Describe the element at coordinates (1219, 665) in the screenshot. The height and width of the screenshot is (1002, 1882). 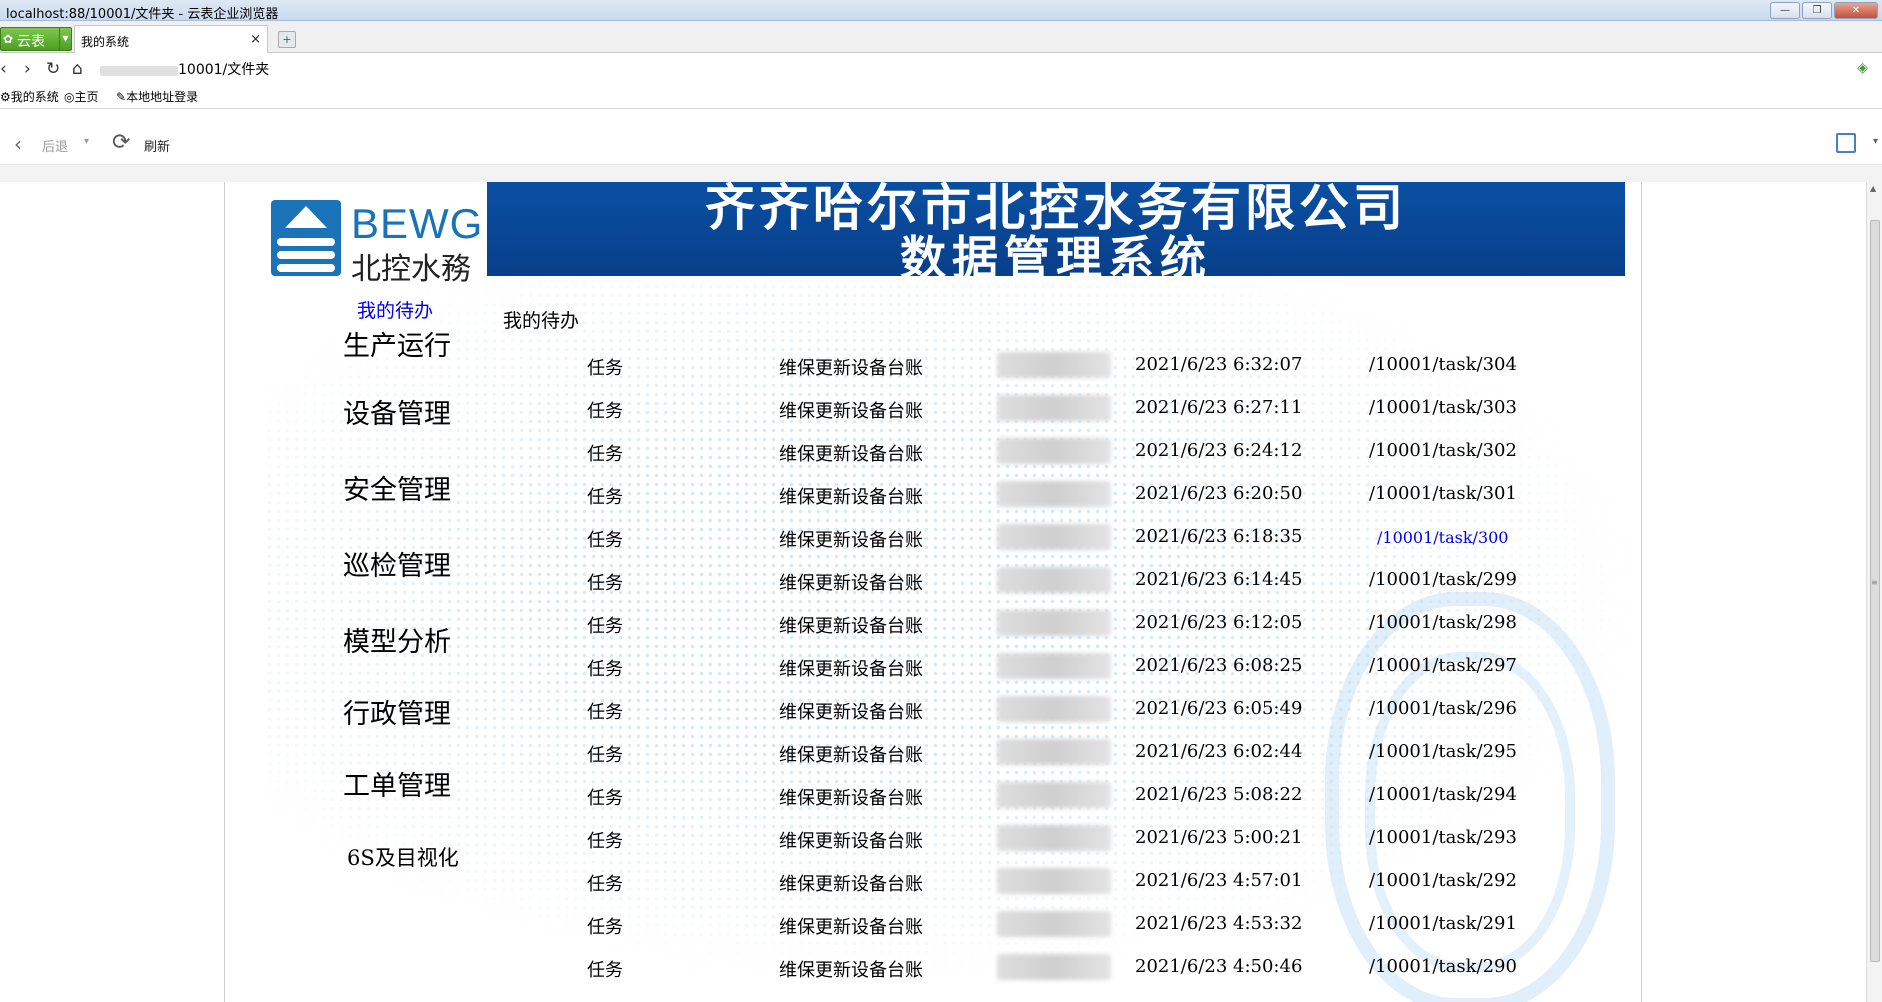
I see `task-time: 2021/6/23 6:08:25` at that location.